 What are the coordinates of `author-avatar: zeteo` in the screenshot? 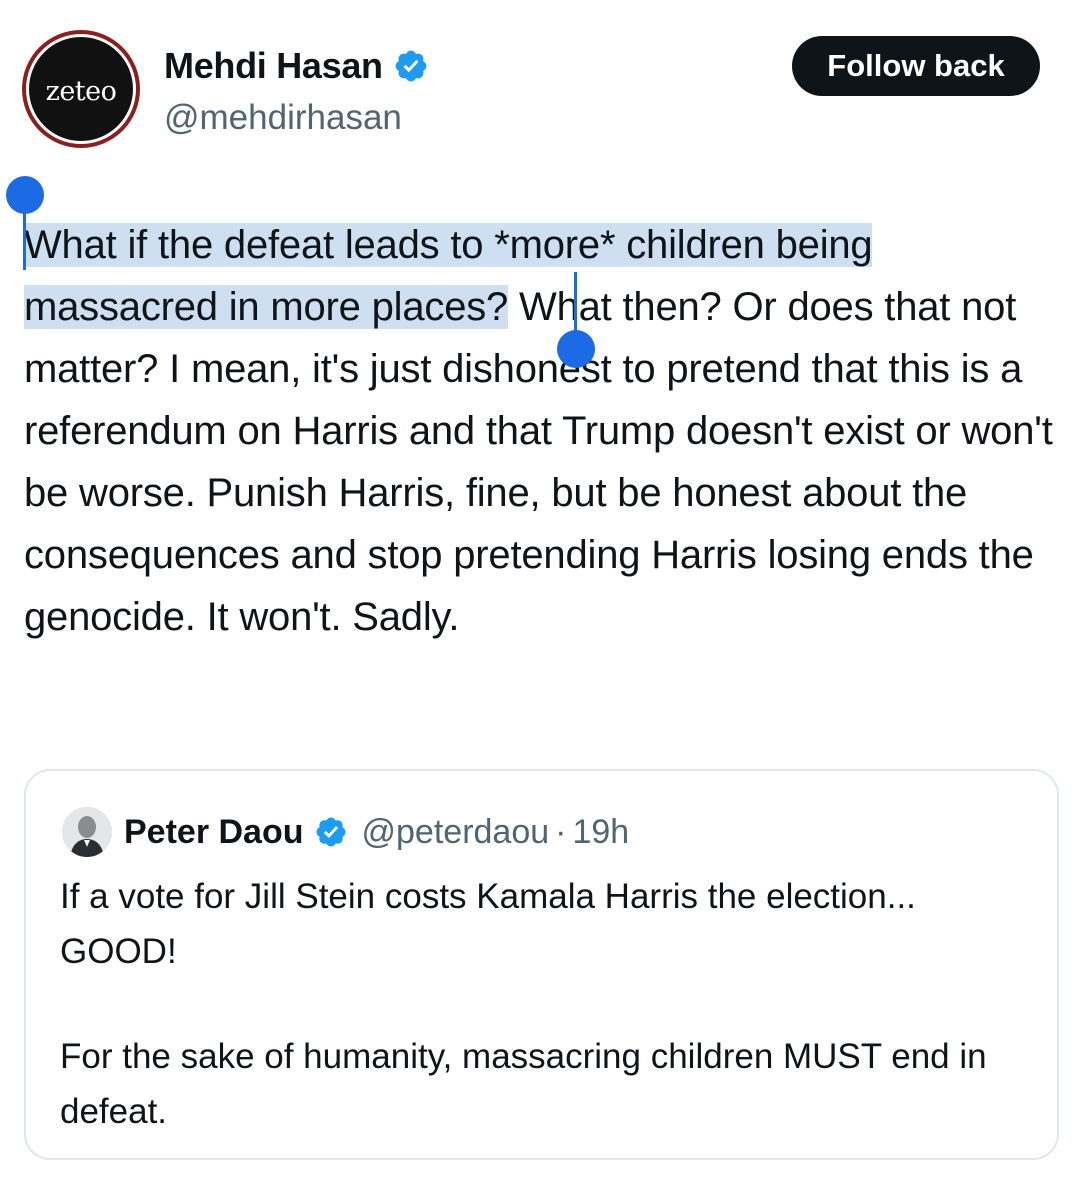 It's located at (81, 89).